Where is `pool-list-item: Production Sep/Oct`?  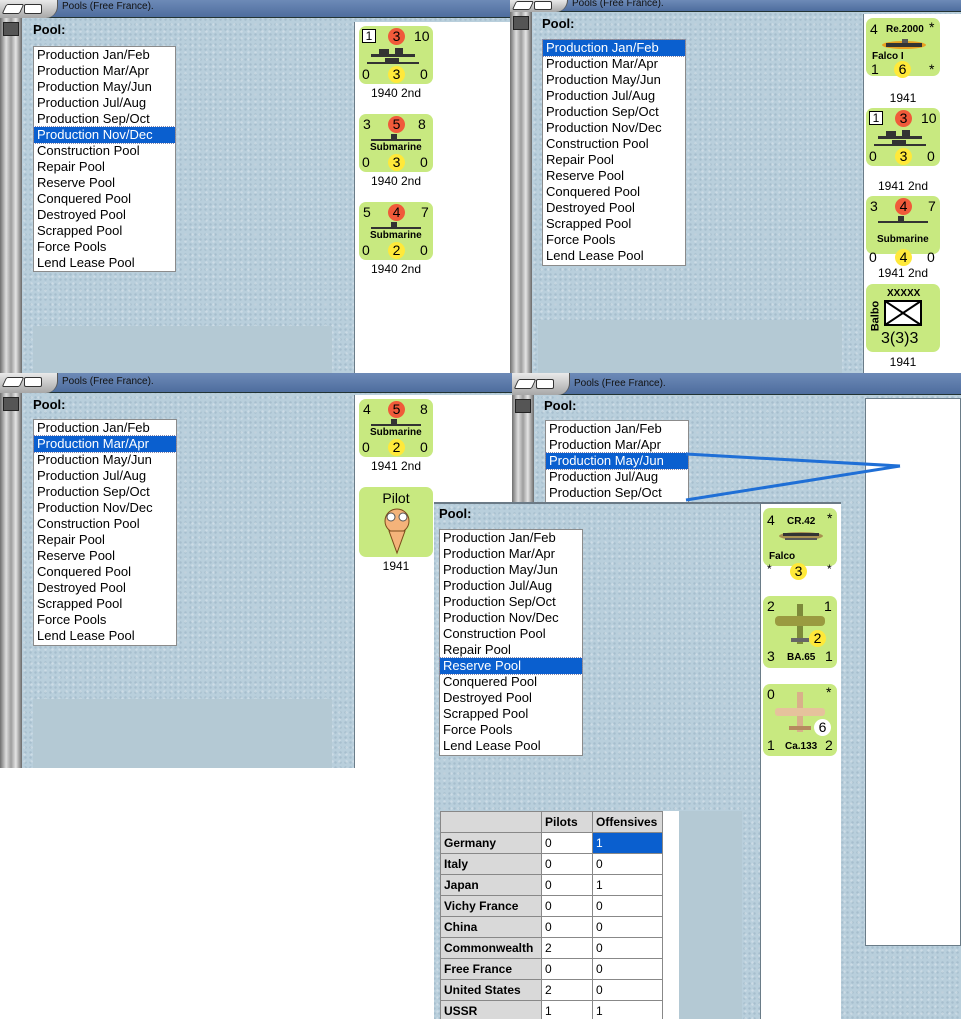 pool-list-item: Production Sep/Oct is located at coordinates (511, 602).